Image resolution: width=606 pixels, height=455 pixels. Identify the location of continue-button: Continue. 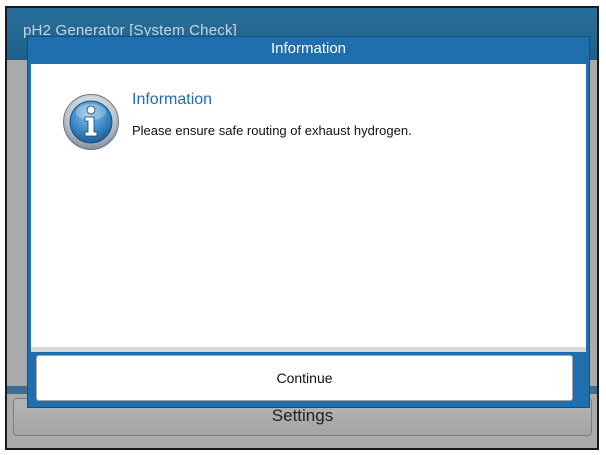
(304, 378).